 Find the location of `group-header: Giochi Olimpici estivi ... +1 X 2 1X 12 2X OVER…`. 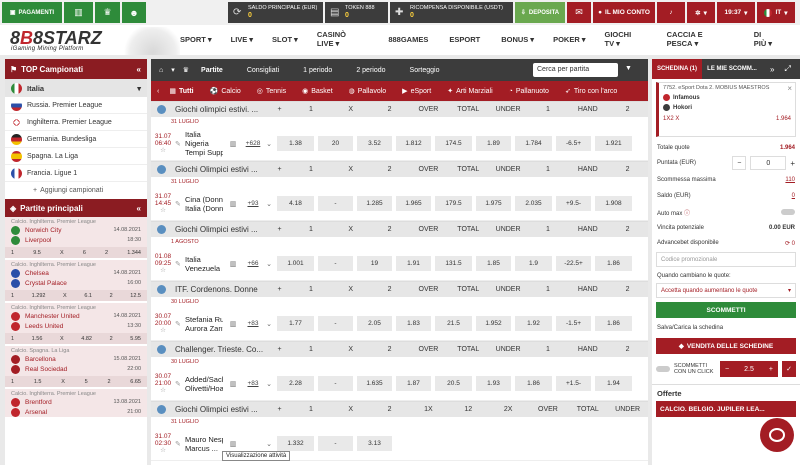

group-header: Giochi Olimpici estivi ... +1 X 2 1X 12 2X OVER… is located at coordinates (399, 409).